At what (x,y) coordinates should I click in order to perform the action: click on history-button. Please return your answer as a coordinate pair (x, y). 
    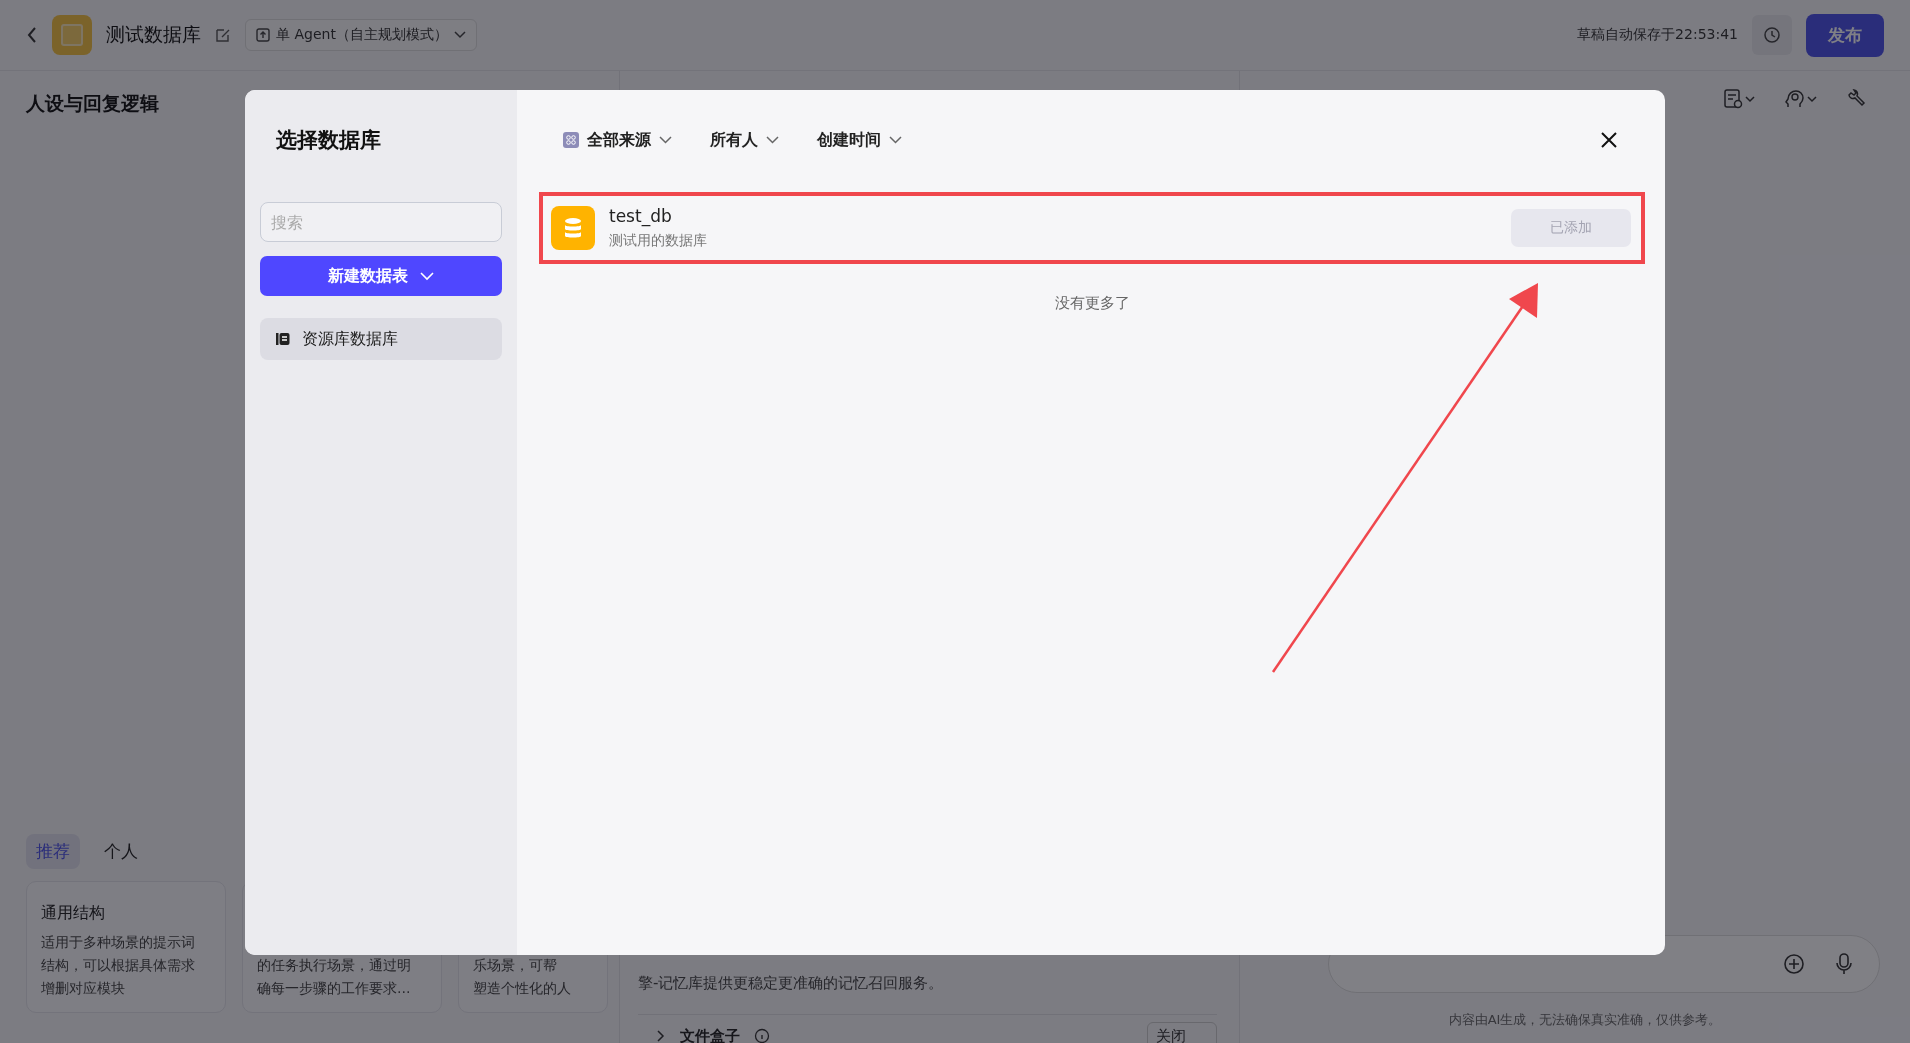
    Looking at the image, I should click on (1772, 35).